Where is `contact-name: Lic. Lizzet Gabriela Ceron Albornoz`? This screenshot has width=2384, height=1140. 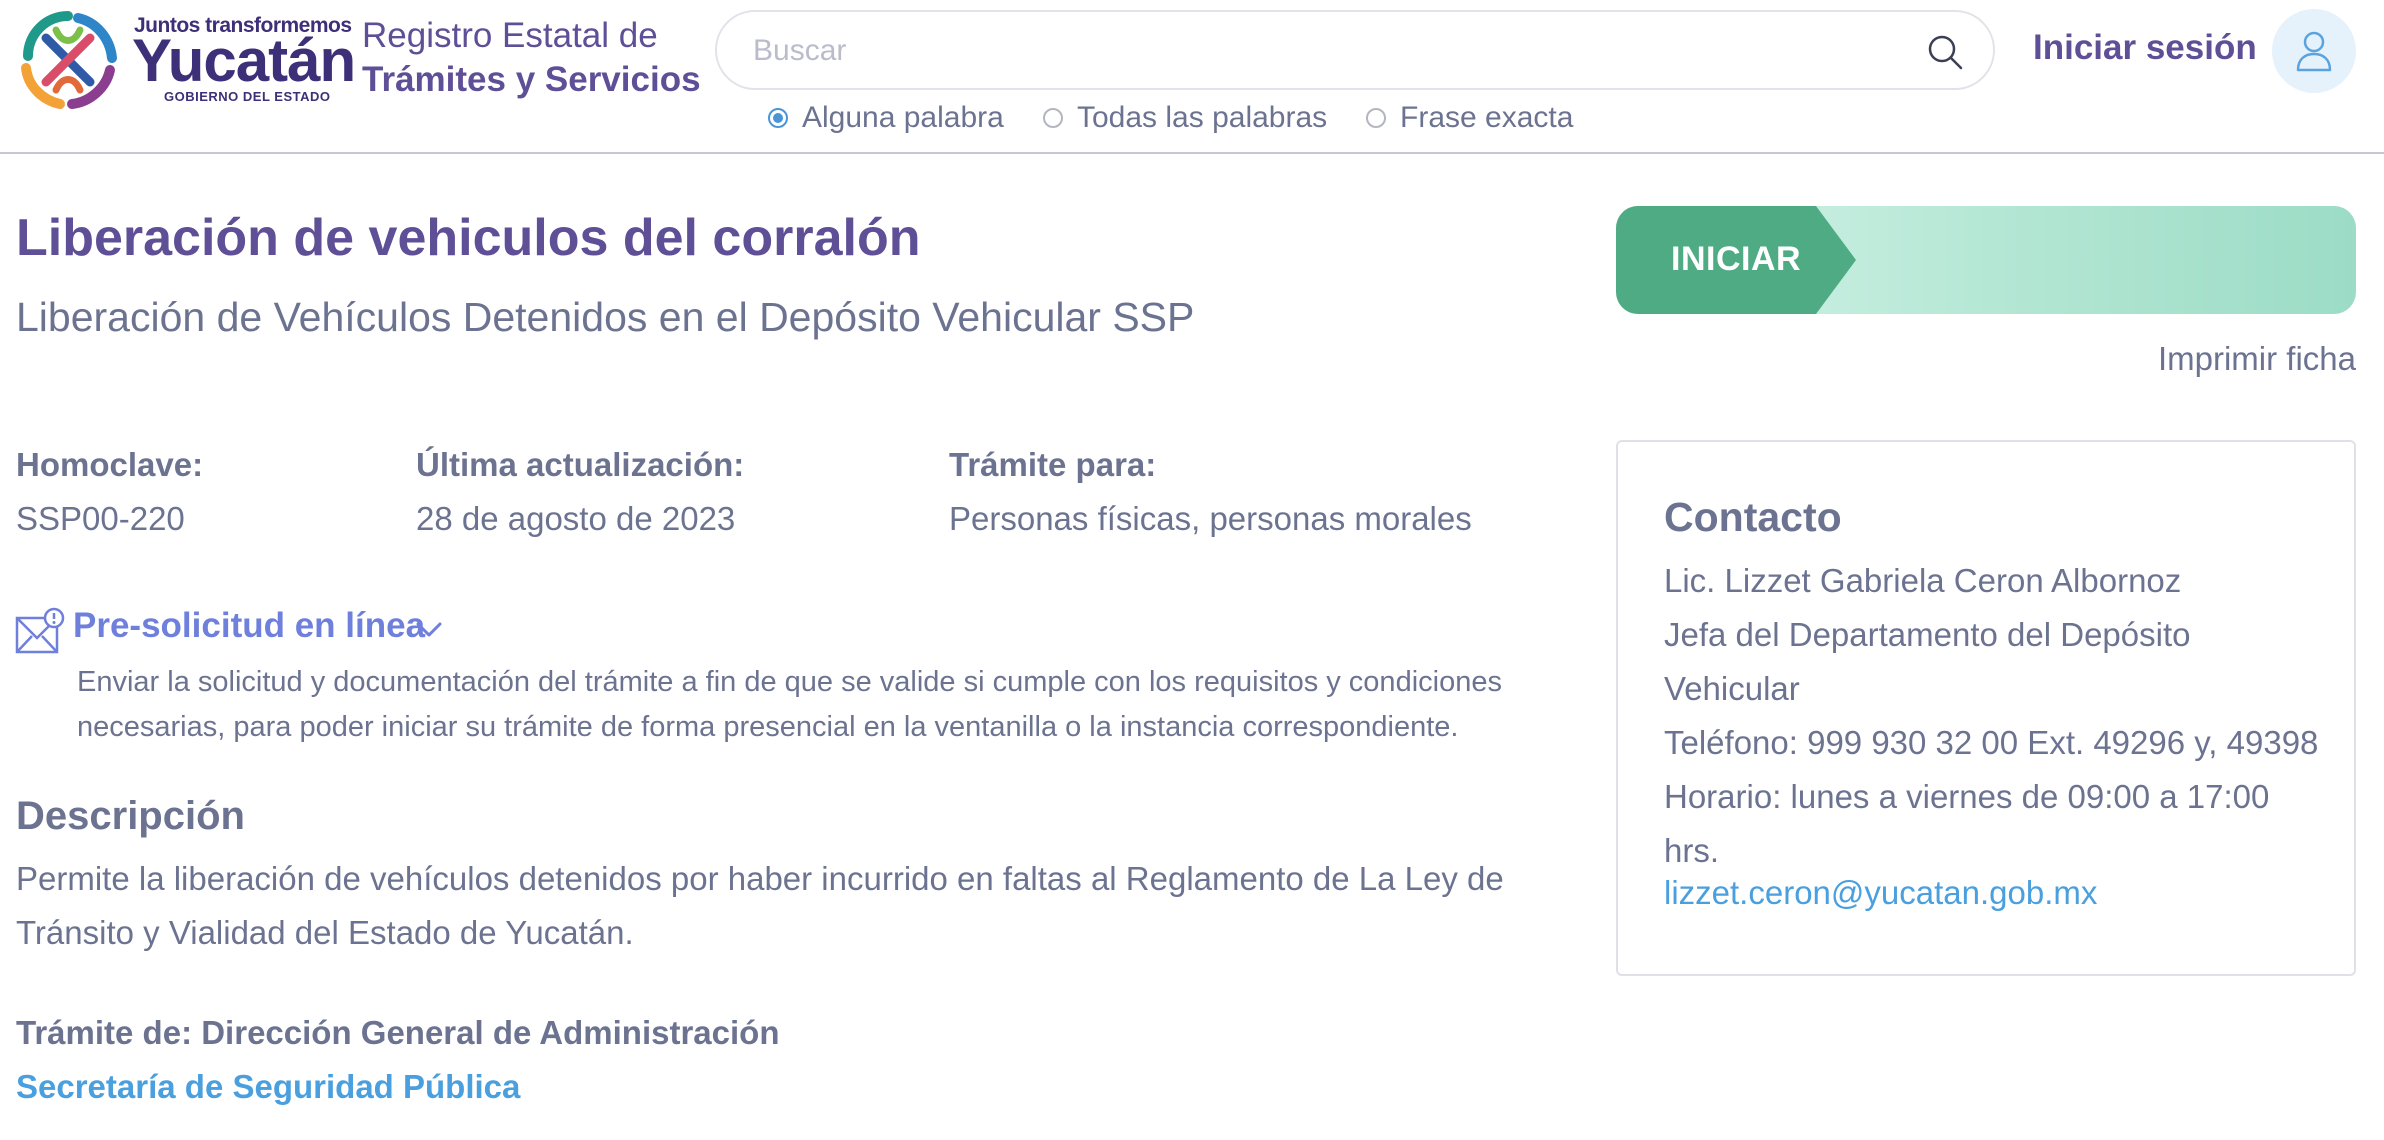
contact-name: Lic. Lizzet Gabriela Ceron Albornoz is located at coordinates (1923, 580).